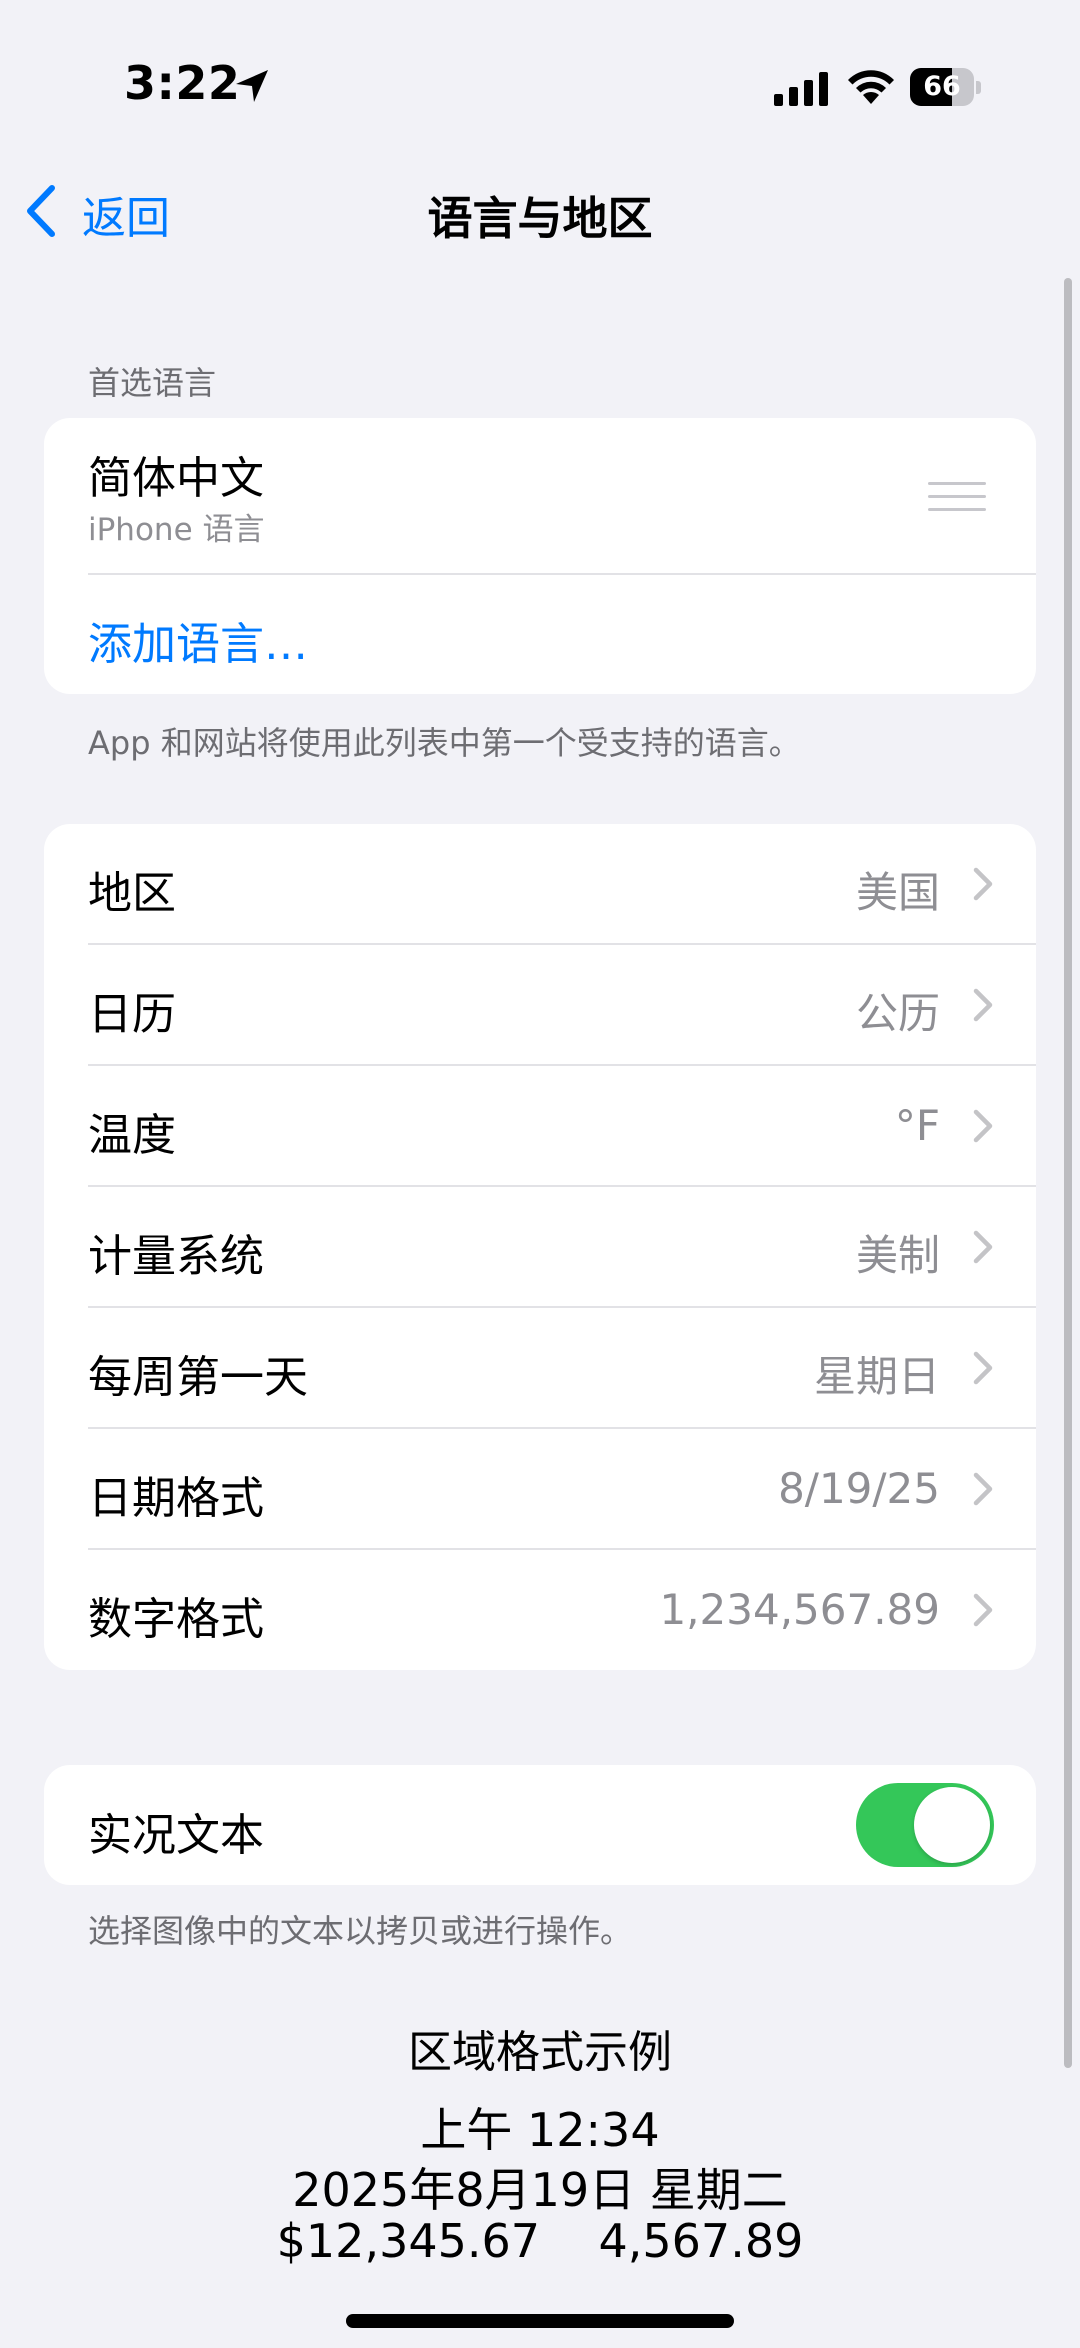 The width and height of the screenshot is (1080, 2348). Describe the element at coordinates (540, 1126) in the screenshot. I see `setting-row-temperature: 温度 °F` at that location.